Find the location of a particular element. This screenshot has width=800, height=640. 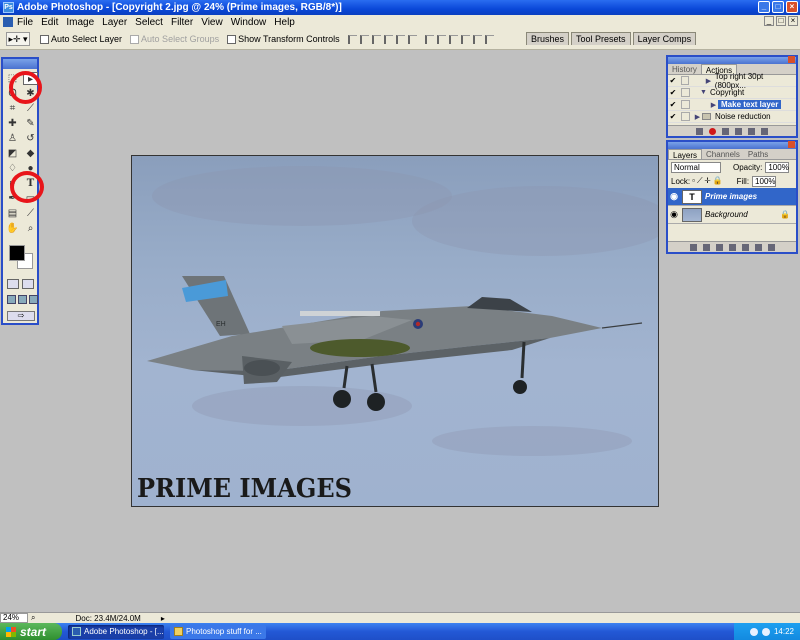

menu-window: Window is located at coordinates (249, 22).